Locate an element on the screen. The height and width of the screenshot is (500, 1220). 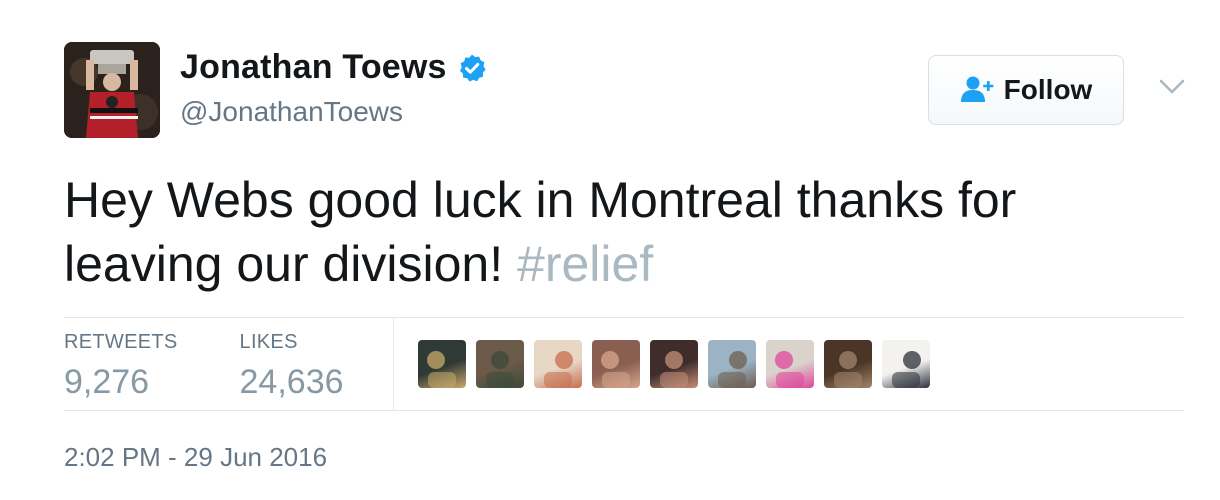
user-name-row: Jonathan Toews is located at coordinates (333, 67).